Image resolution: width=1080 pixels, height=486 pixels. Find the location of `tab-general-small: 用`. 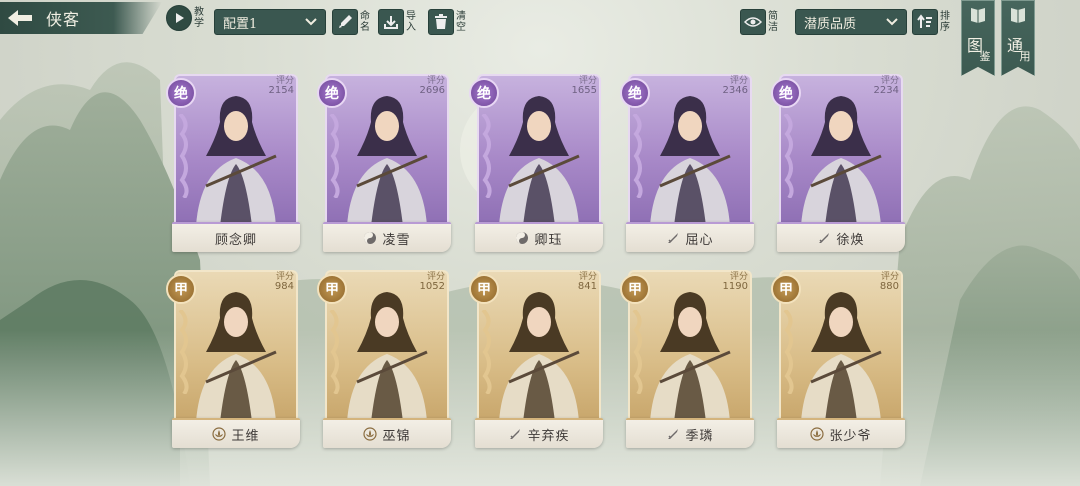

tab-general-small: 用 is located at coordinates (1025, 56).